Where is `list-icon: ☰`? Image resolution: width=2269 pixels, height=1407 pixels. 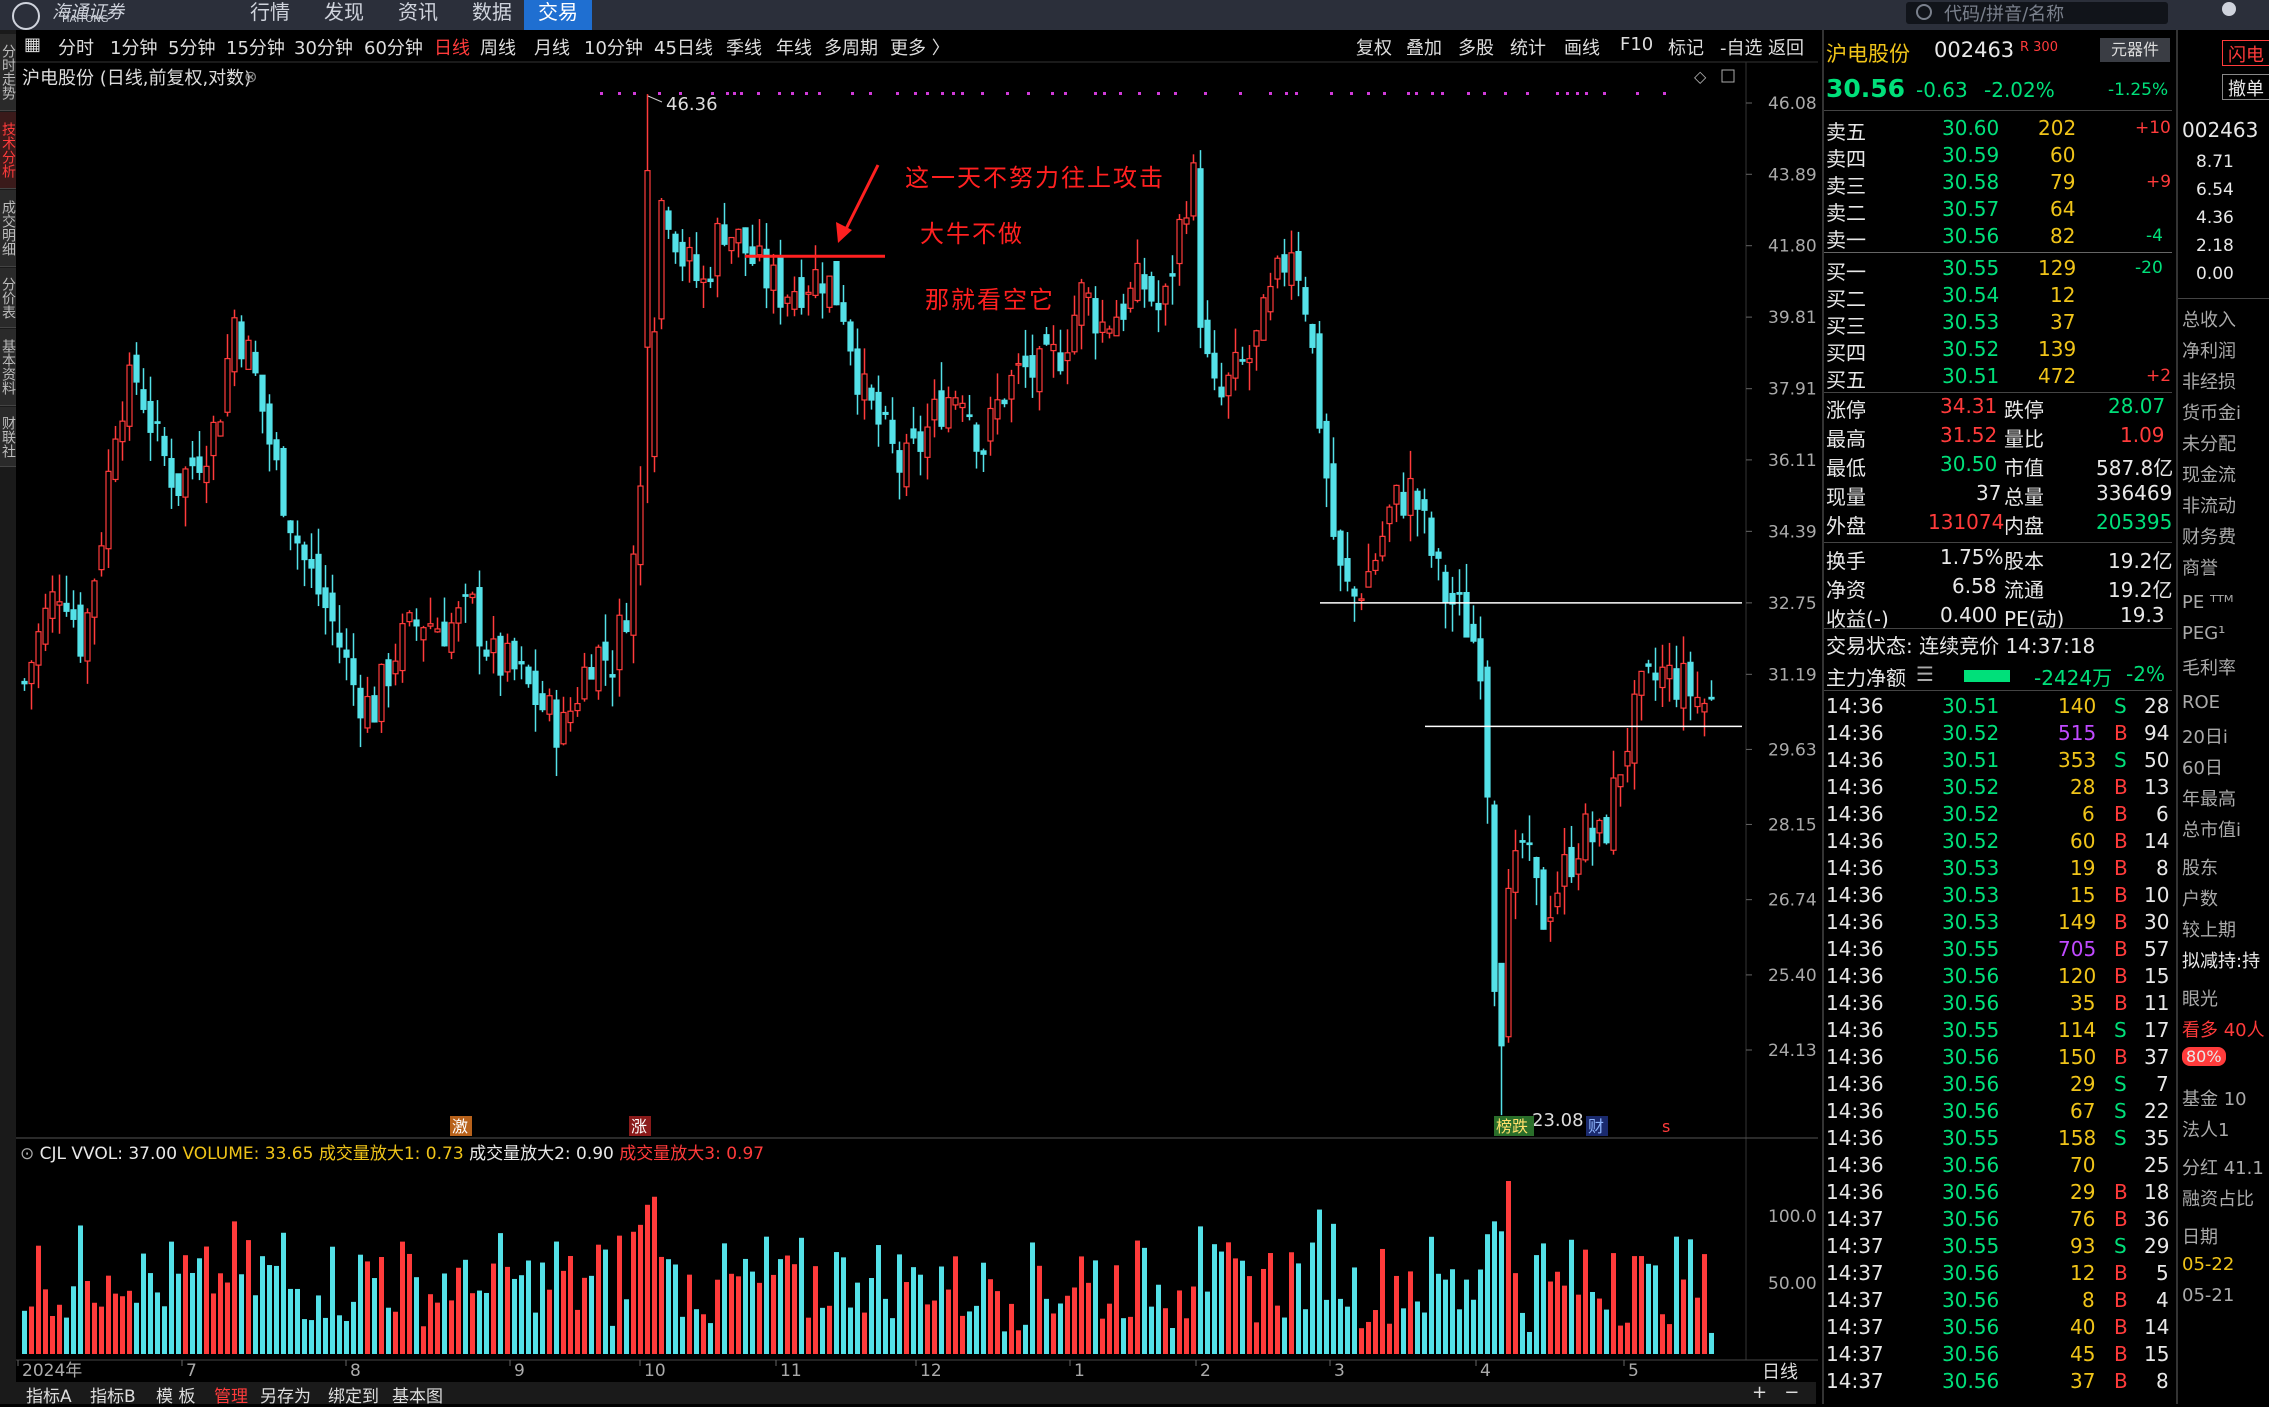 list-icon: ☰ is located at coordinates (1925, 674).